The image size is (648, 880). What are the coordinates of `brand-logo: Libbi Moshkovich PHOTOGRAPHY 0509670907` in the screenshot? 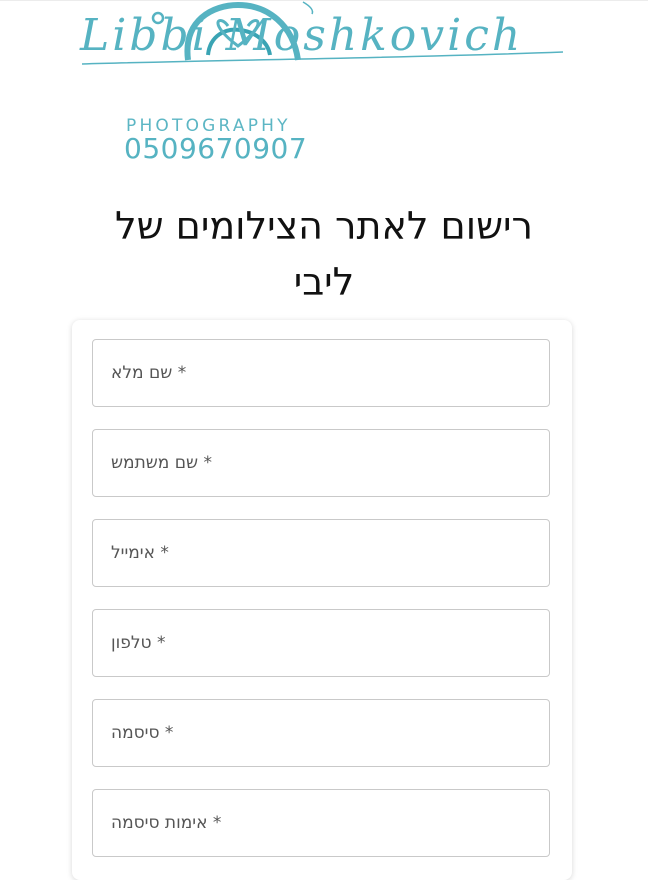 It's located at (323, 85).